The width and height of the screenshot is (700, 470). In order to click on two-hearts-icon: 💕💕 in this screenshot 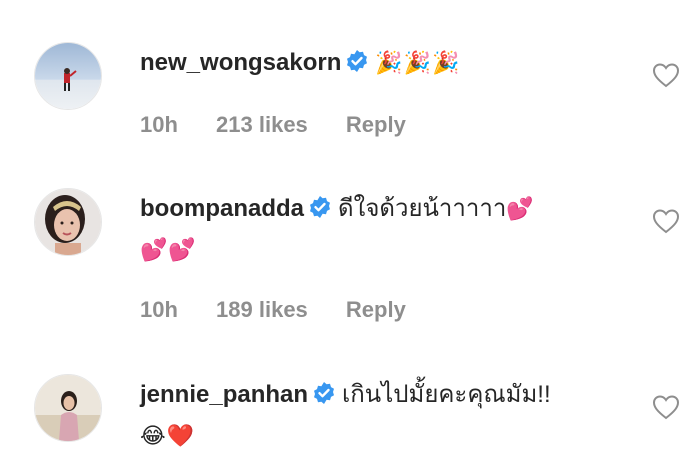, I will do `click(168, 249)`.